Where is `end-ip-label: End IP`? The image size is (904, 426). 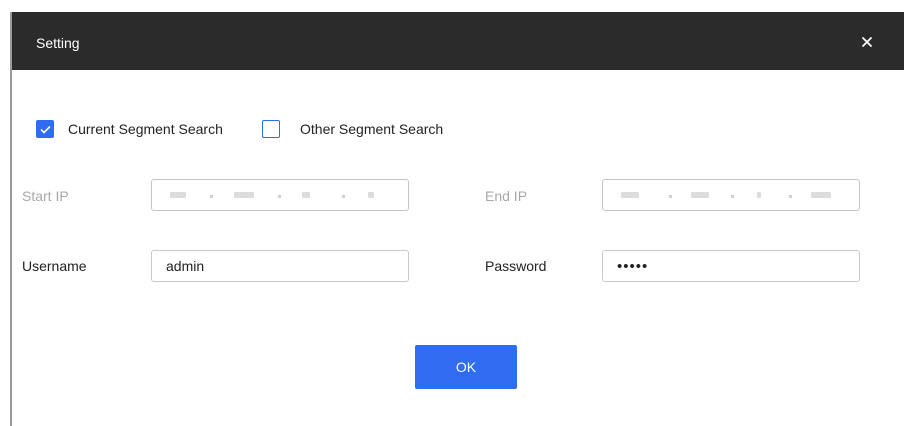 end-ip-label: End IP is located at coordinates (506, 196).